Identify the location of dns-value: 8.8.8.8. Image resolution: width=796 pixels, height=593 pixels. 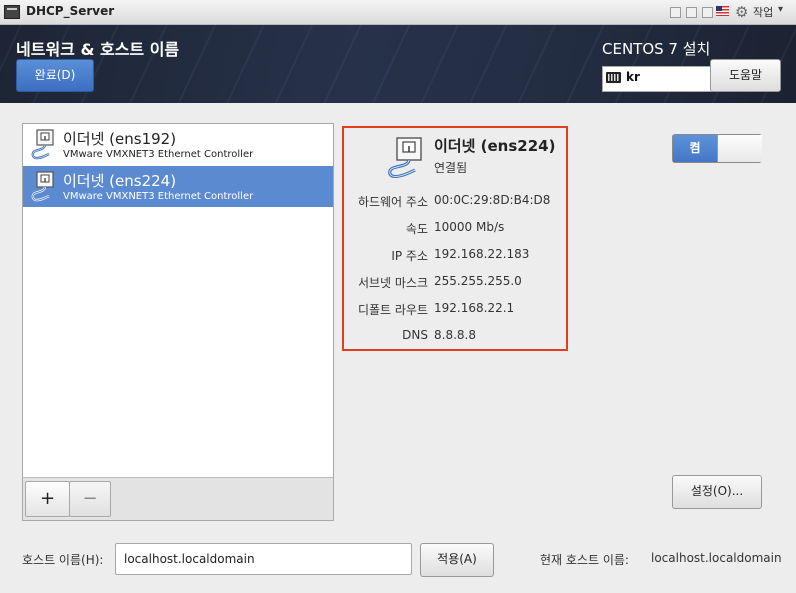
(455, 335).